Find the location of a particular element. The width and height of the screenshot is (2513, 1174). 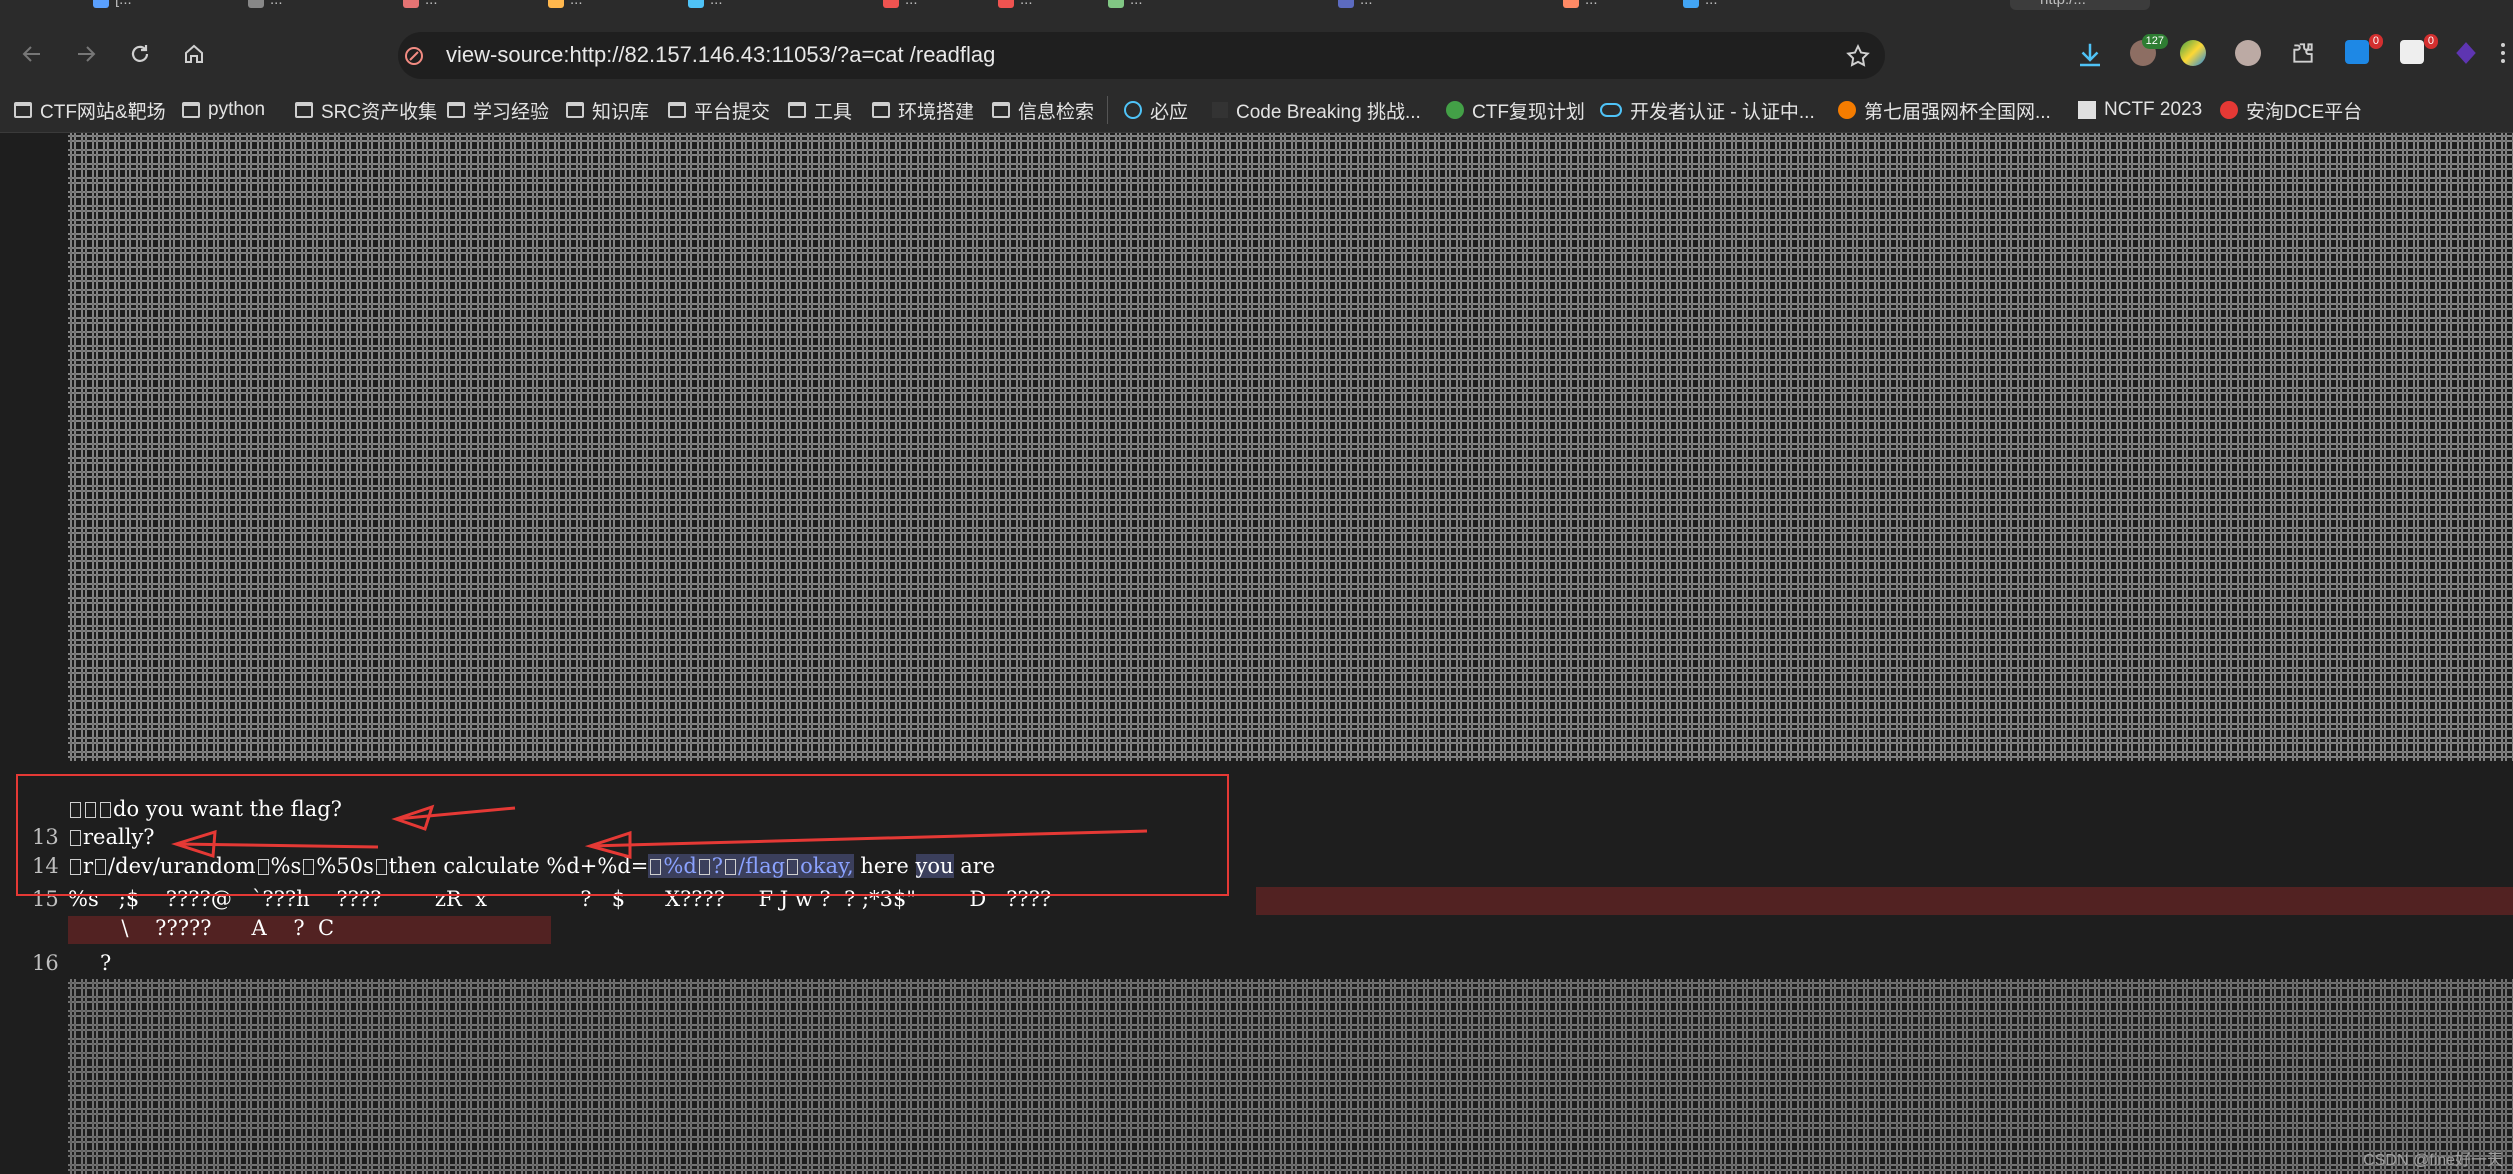

bookmark-folder: 知识库 is located at coordinates (607, 110).